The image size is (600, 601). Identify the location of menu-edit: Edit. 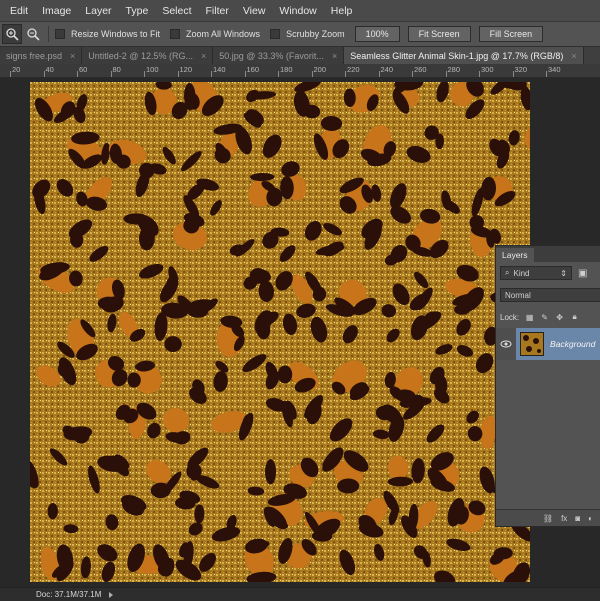
(19, 11).